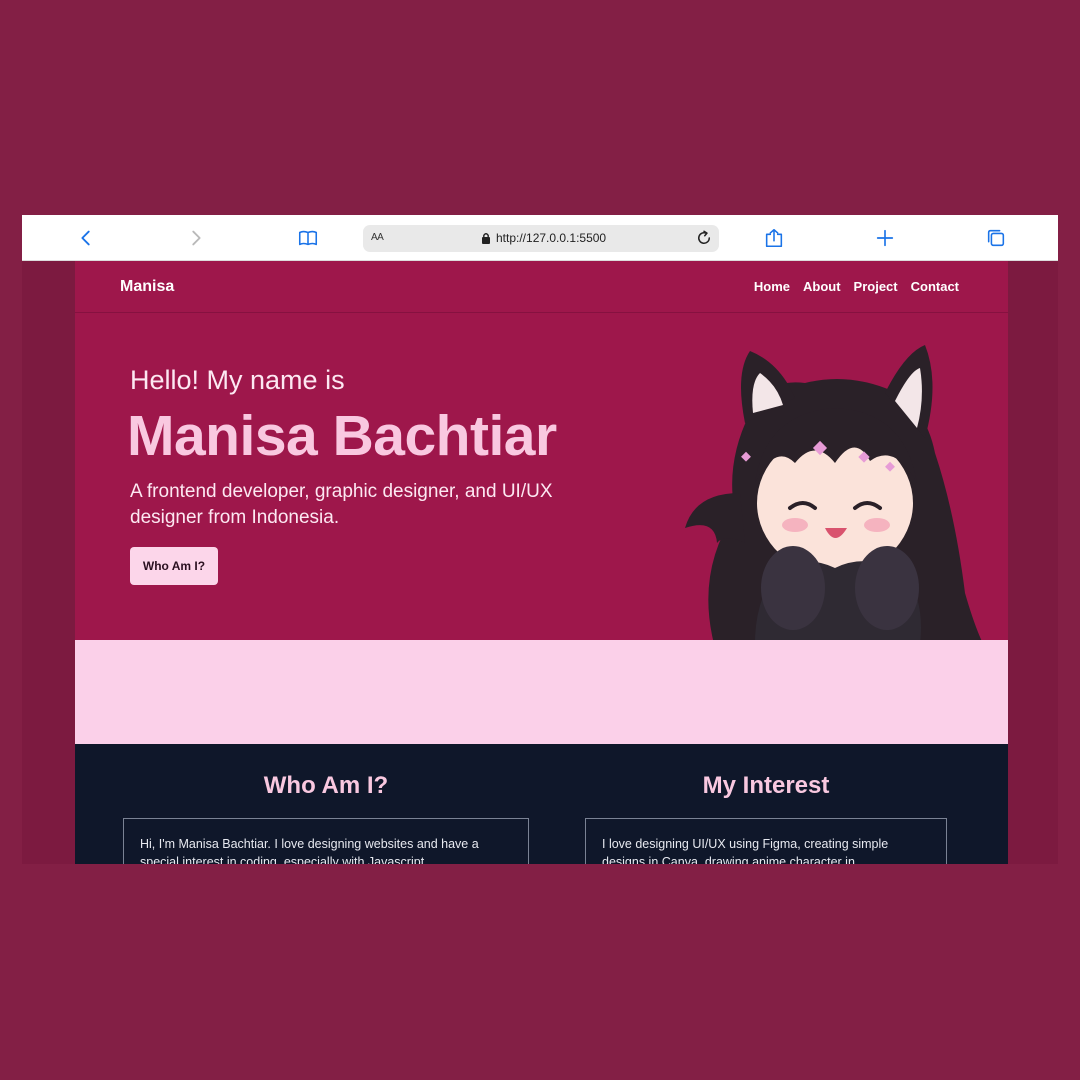 Image resolution: width=1080 pixels, height=1080 pixels. I want to click on nav-link-project: Project, so click(876, 286).